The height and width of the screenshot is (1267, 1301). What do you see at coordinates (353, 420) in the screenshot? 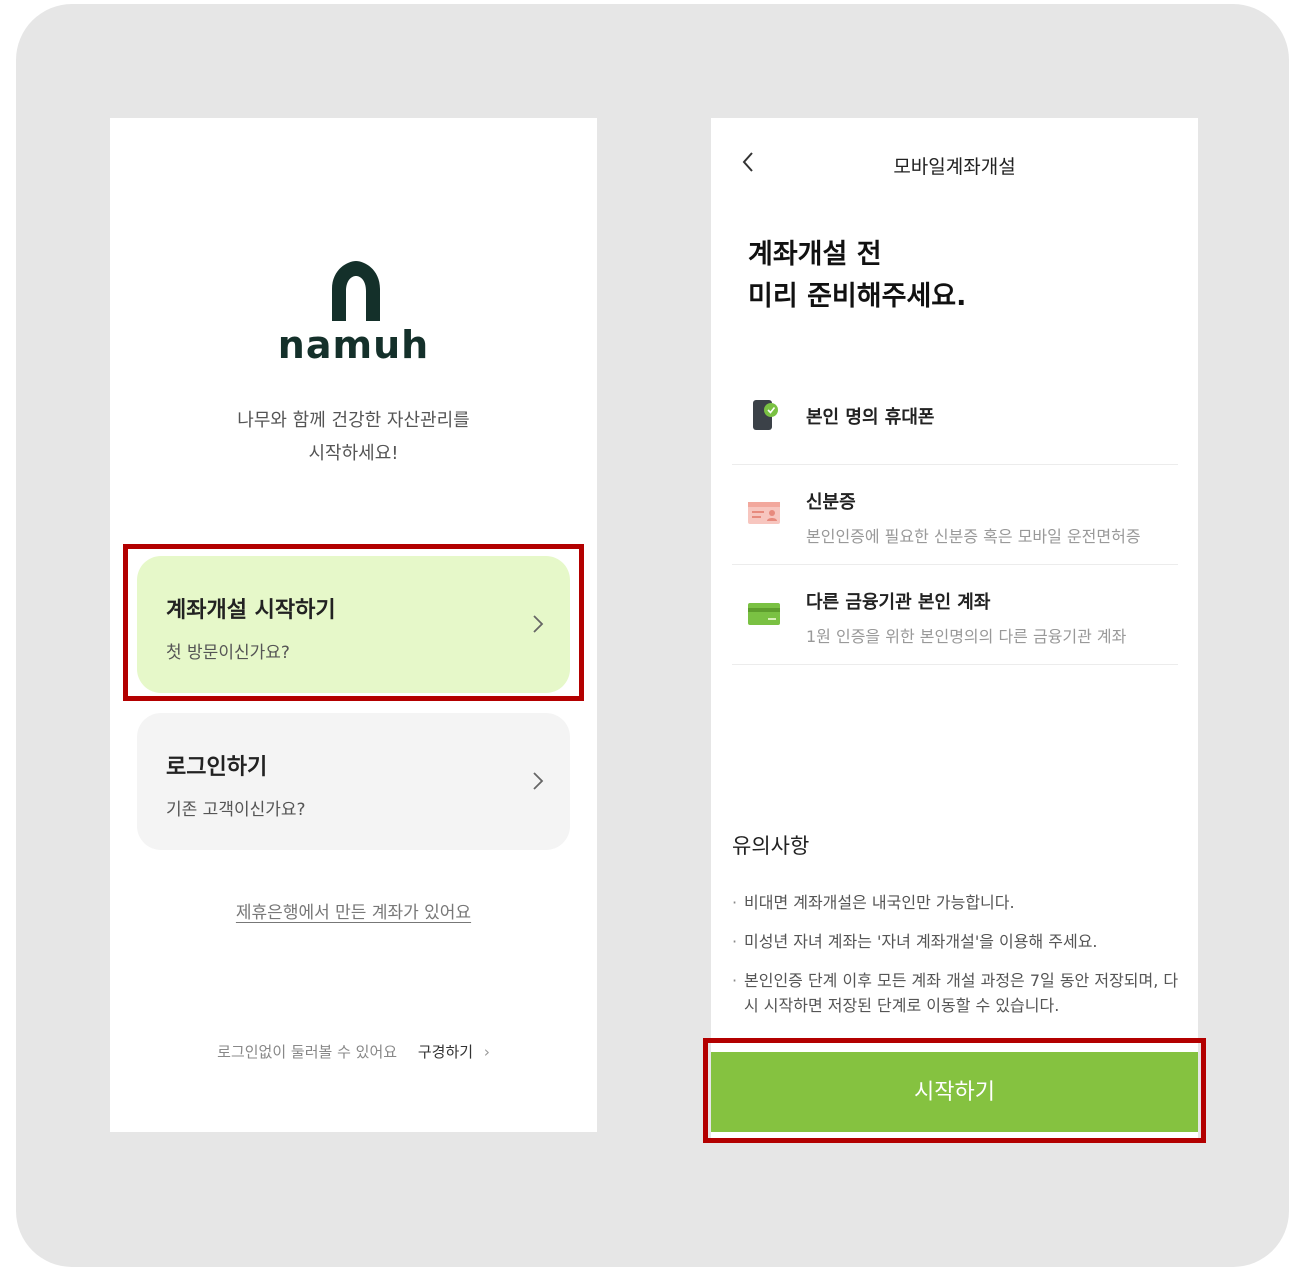
I see `tagline-line1: 나무와 함께 건강한 자산관리를` at bounding box center [353, 420].